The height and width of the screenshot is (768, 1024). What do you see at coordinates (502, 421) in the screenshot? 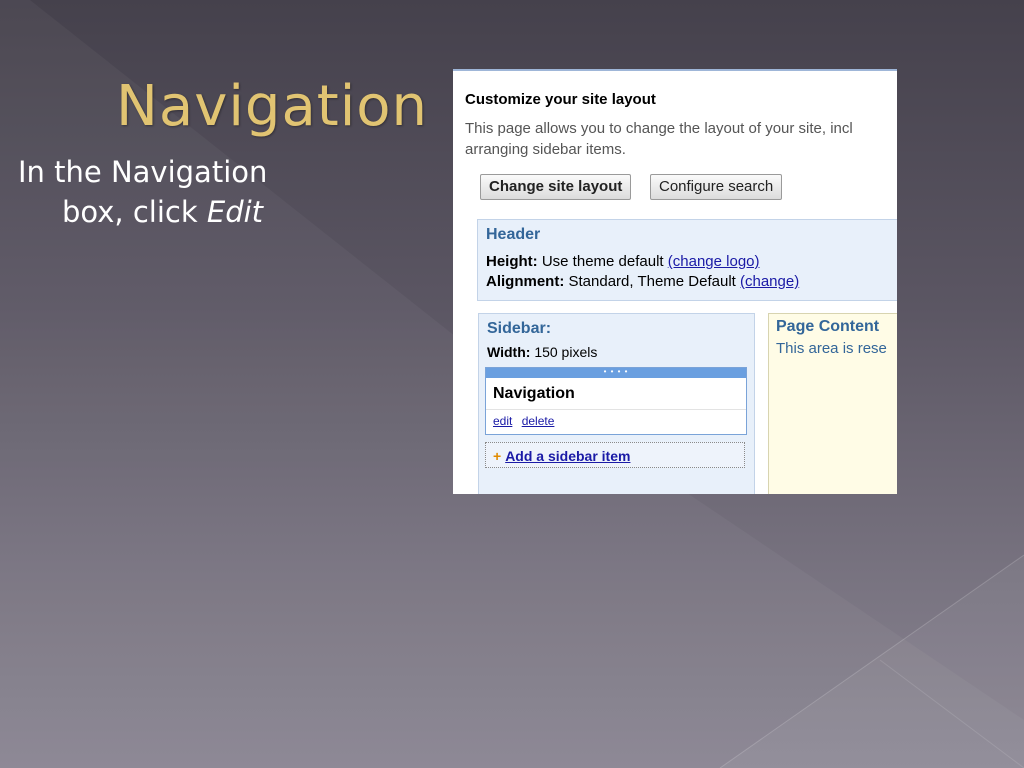
I see `edit-link: edit` at bounding box center [502, 421].